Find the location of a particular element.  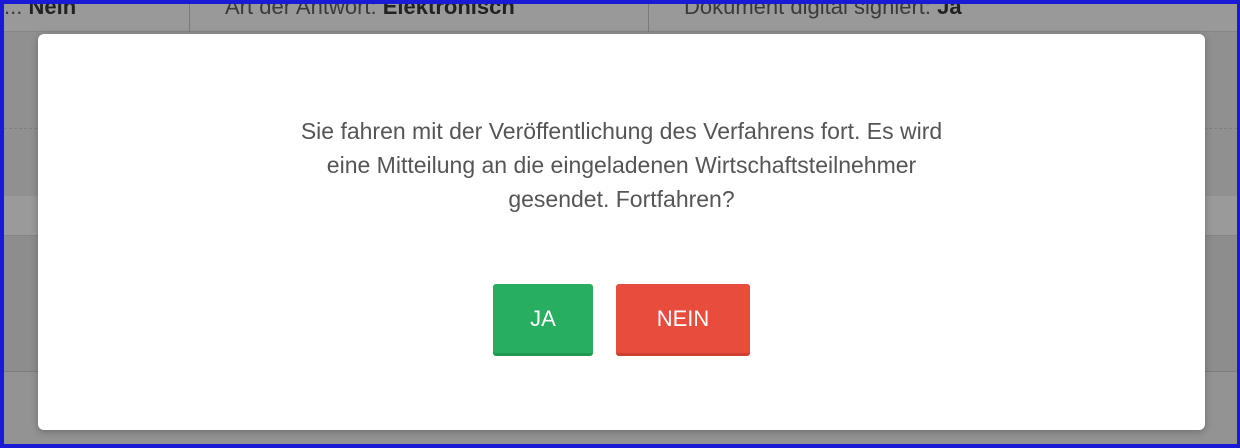

background-info-label: Art der Antwort: is located at coordinates (301, 9).